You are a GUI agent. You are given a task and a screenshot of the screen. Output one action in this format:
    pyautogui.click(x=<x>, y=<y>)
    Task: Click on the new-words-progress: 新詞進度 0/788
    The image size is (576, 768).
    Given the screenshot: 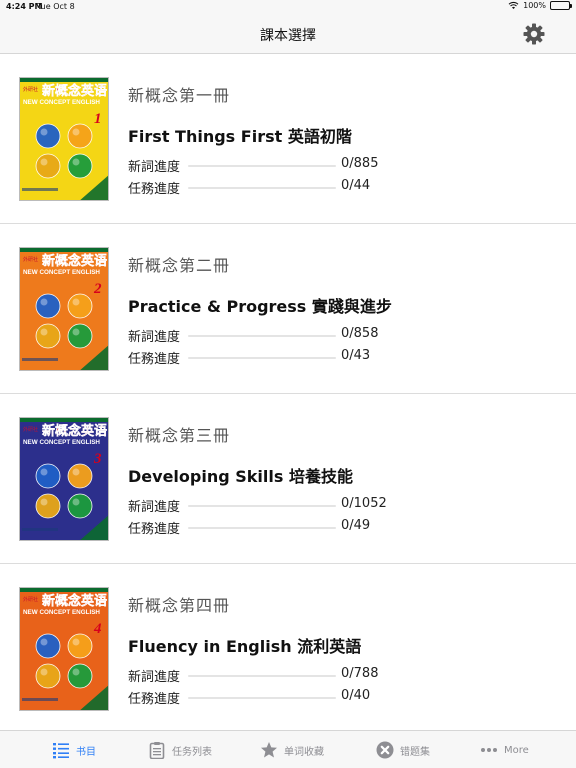 What is the action you would take?
    pyautogui.click(x=263, y=675)
    